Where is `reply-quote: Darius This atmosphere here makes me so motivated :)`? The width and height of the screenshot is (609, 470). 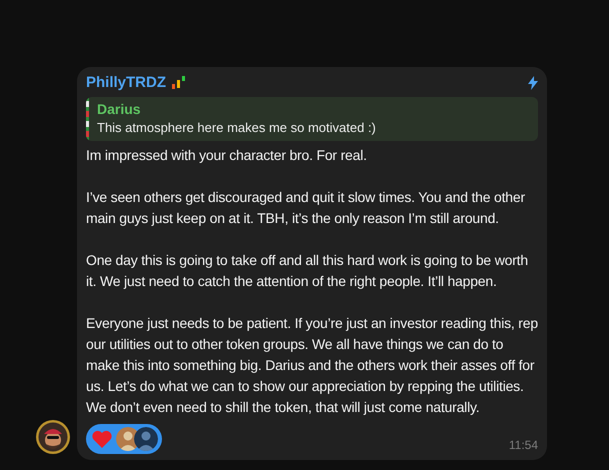 reply-quote: Darius This atmosphere here makes me so motivated :) is located at coordinates (312, 119).